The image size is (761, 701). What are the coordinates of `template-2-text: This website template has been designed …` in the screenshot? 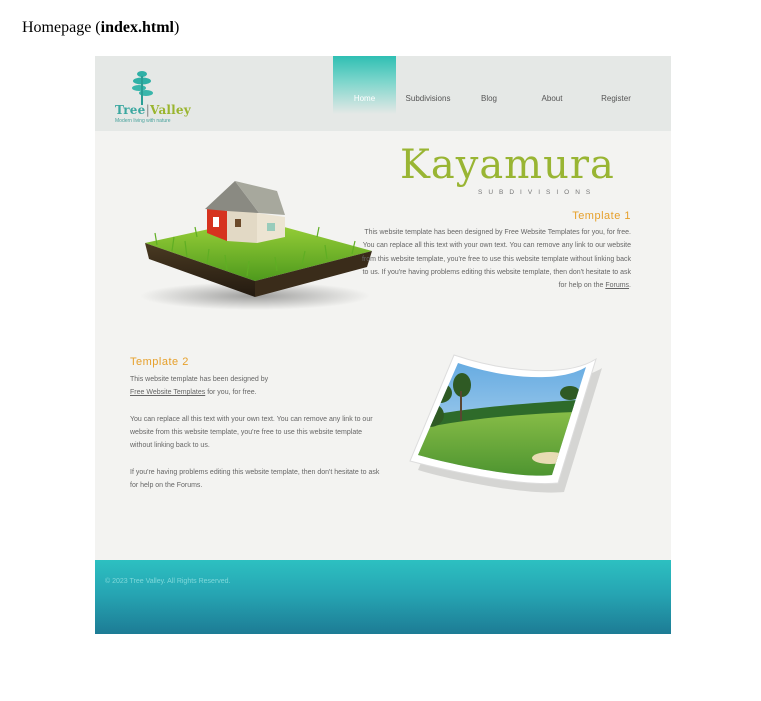 It's located at (255, 439).